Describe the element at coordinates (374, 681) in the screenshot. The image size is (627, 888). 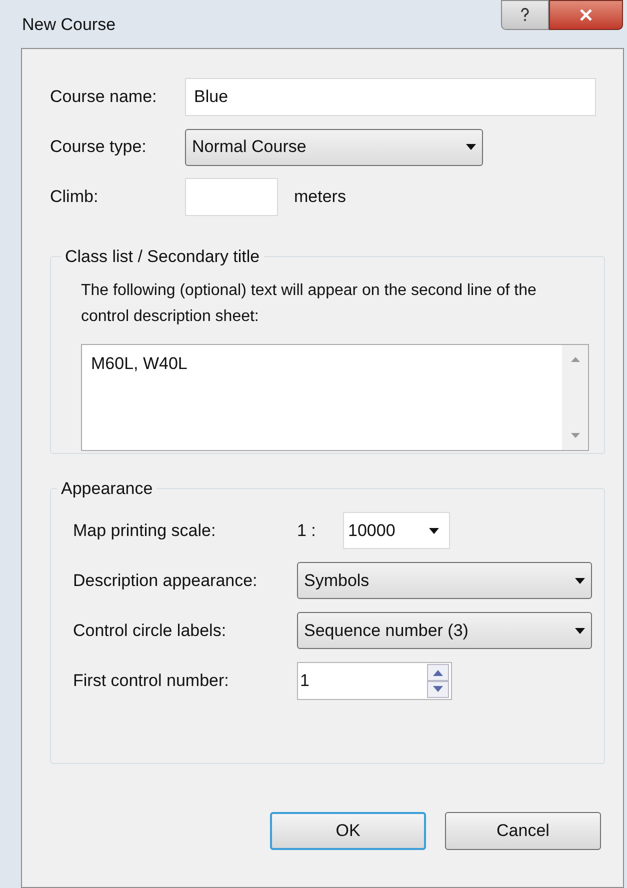
I see `spinner-field: 1` at that location.